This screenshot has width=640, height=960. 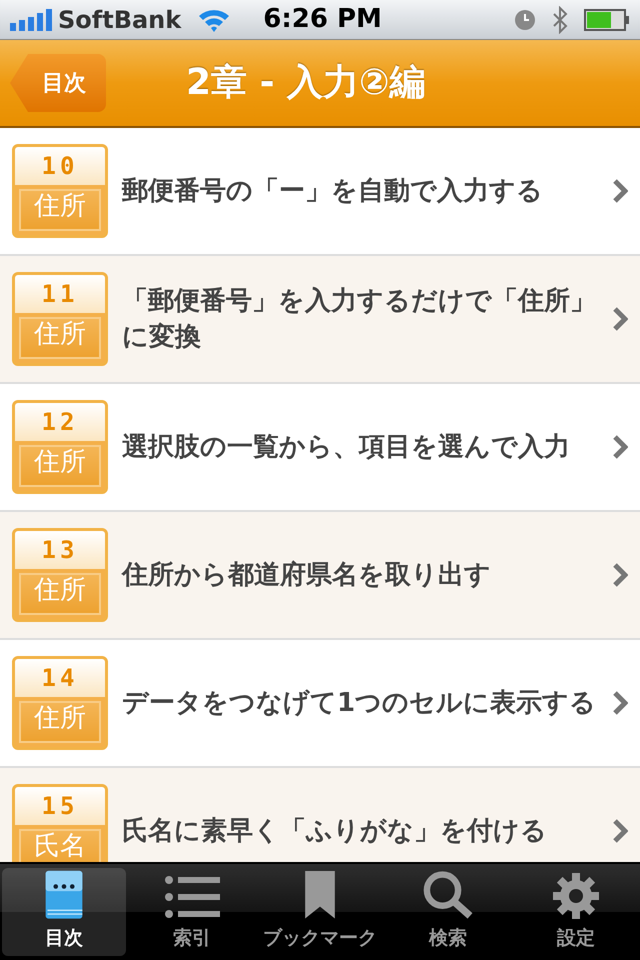 I want to click on tab-item: 目次, so click(x=64, y=912).